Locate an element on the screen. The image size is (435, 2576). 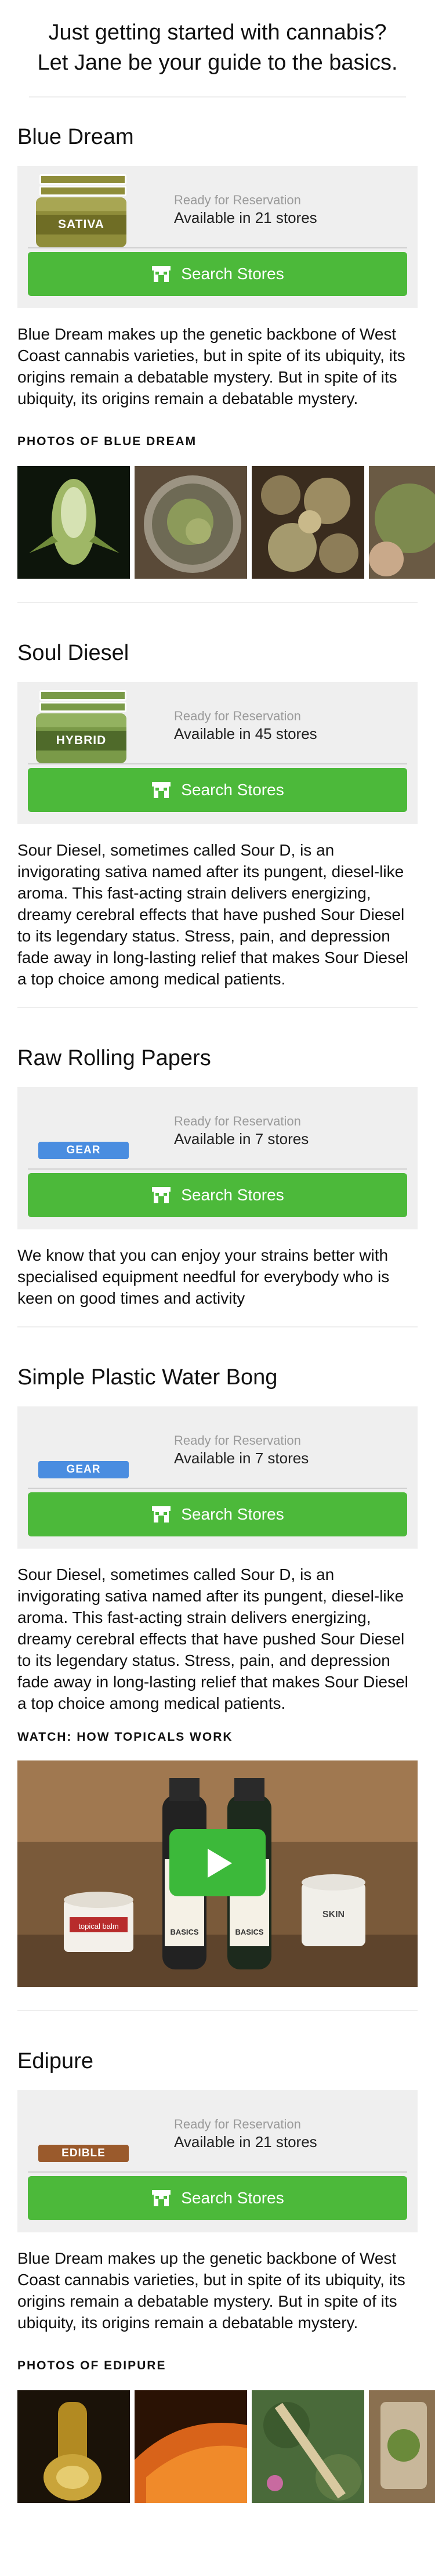
video-bottle-text: BASICS is located at coordinates (184, 1932).